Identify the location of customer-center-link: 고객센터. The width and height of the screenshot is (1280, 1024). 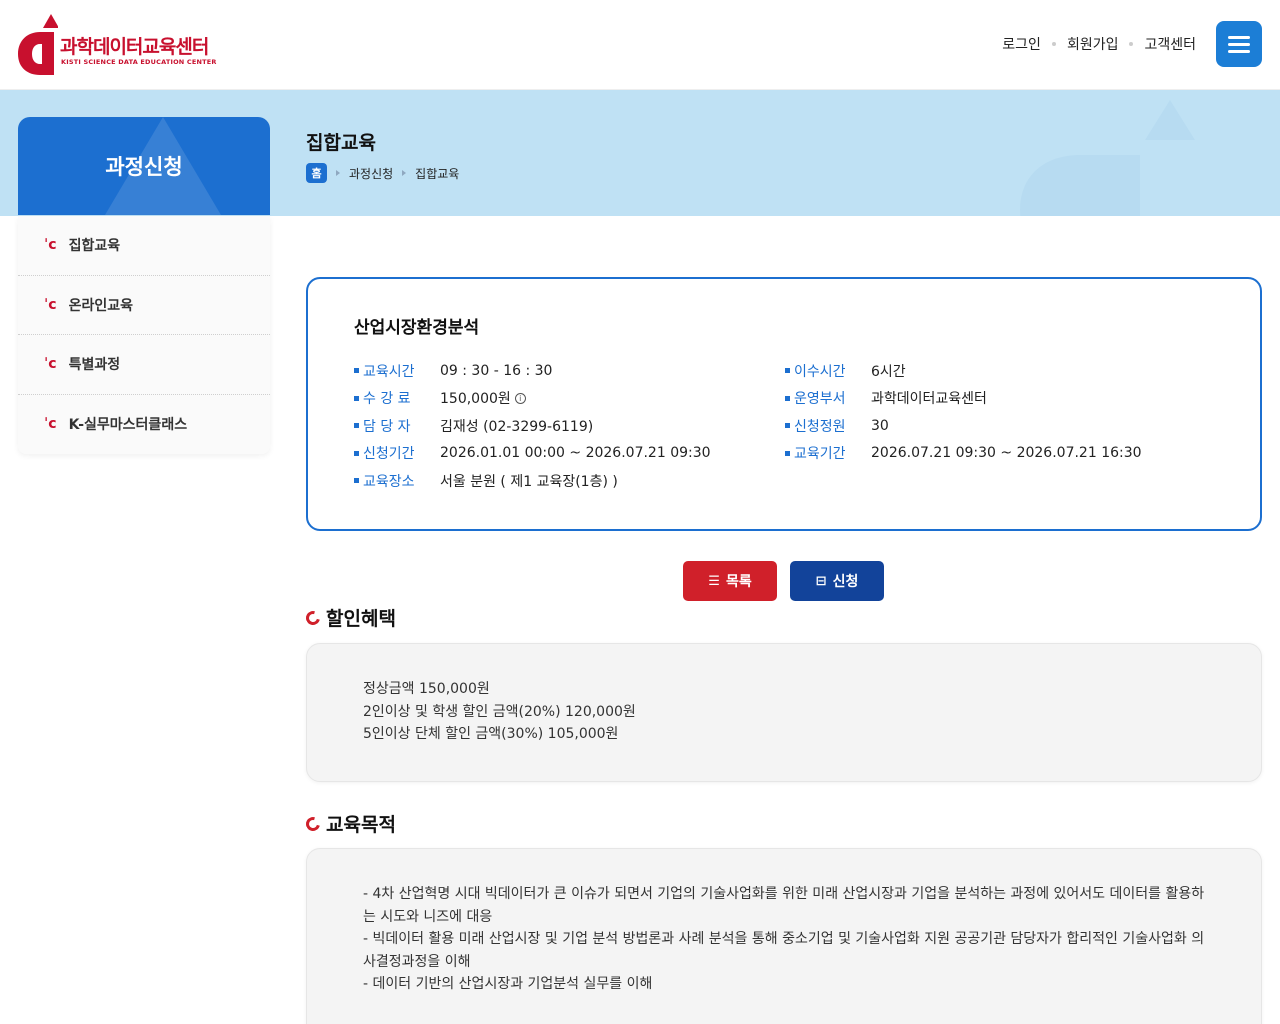
(1170, 44).